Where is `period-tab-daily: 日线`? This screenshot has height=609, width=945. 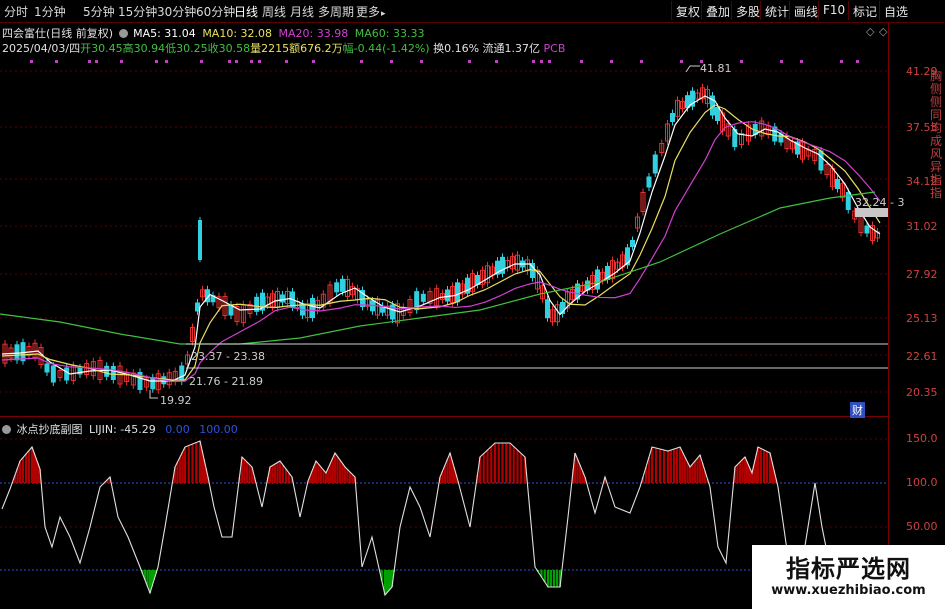 period-tab-daily: 日线 is located at coordinates (246, 11).